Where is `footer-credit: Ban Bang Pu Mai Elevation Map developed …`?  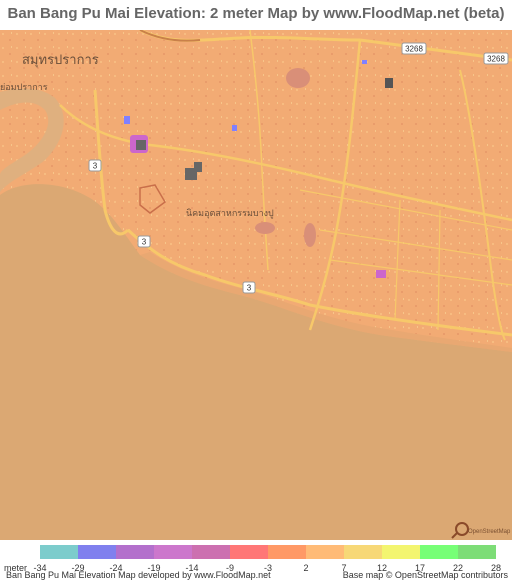
footer-credit: Ban Bang Pu Mai Elevation Map developed … is located at coordinates (138, 575).